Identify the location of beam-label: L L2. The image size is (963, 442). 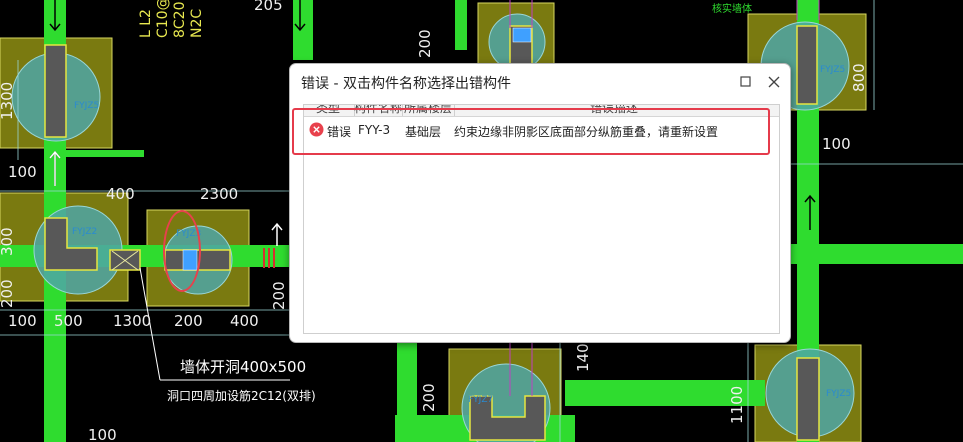
(146, 23).